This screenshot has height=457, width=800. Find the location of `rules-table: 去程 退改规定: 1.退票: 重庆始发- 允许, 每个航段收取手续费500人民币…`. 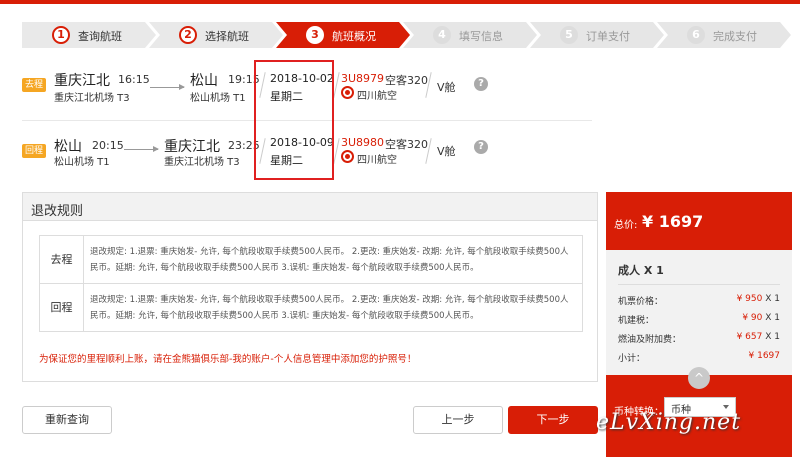

rules-table: 去程 退改规定: 1.退票: 重庆始发- 允许, 每个航段收取手续费500人民币… is located at coordinates (311, 283).